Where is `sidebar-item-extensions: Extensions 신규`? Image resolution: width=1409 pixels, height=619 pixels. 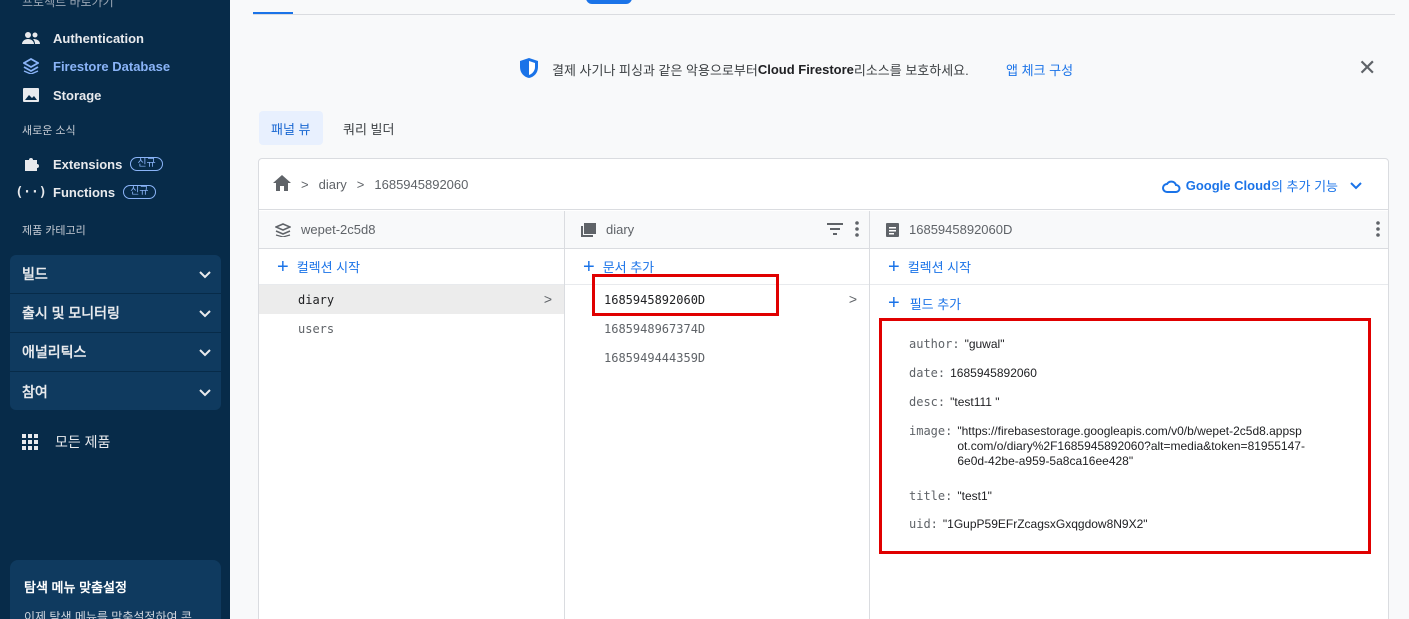 sidebar-item-extensions: Extensions 신규 is located at coordinates (92, 164).